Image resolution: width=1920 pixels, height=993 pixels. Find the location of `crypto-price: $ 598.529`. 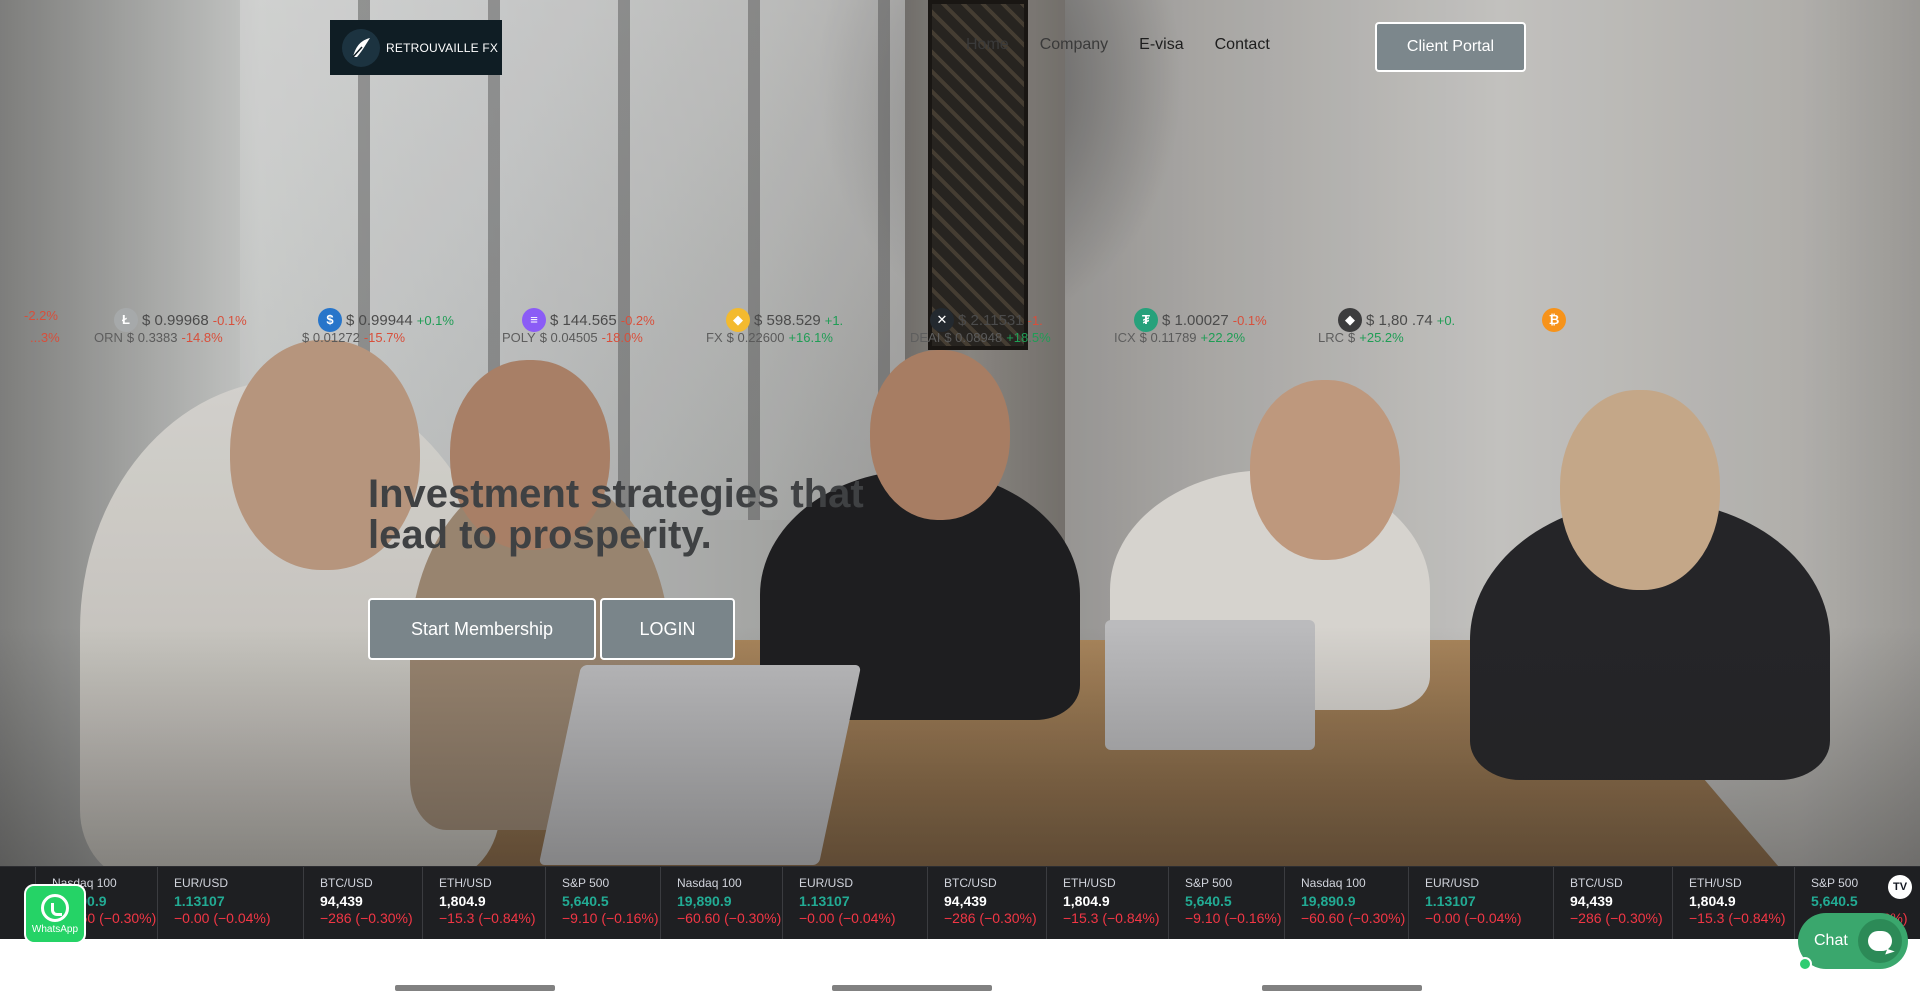

crypto-price: $ 598.529 is located at coordinates (787, 320).